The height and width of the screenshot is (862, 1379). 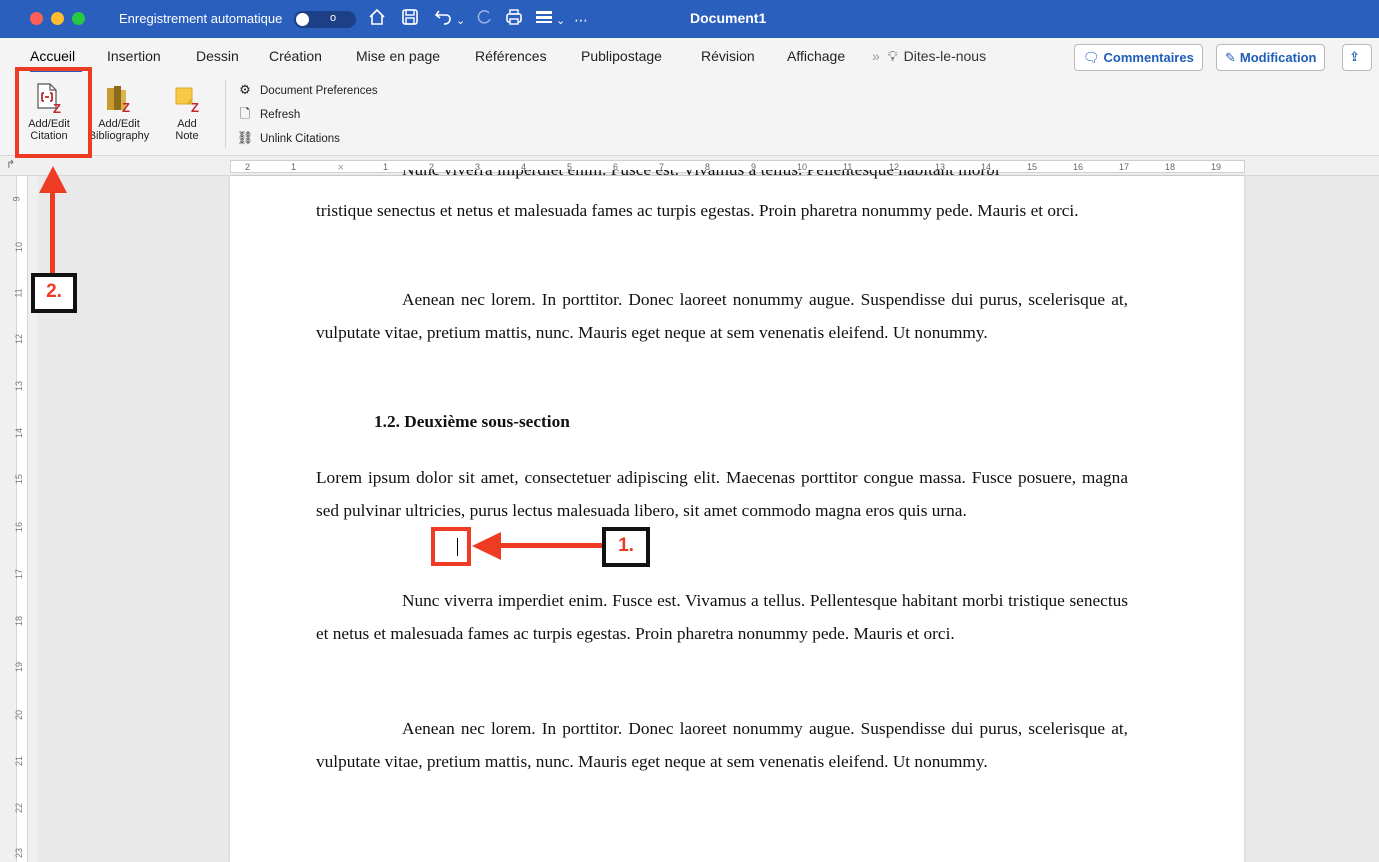 What do you see at coordinates (319, 91) in the screenshot?
I see `document-preferences-label: Document Preferences` at bounding box center [319, 91].